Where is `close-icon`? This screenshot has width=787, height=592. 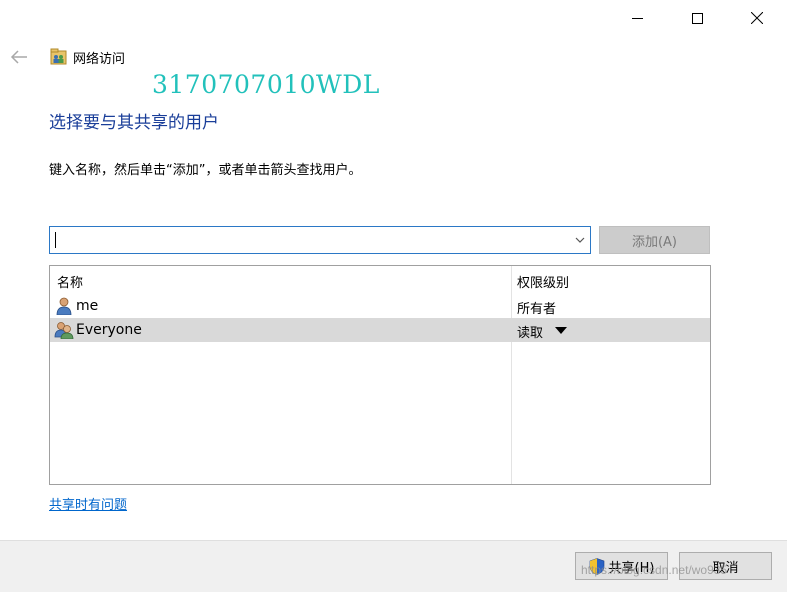
close-icon is located at coordinates (757, 18).